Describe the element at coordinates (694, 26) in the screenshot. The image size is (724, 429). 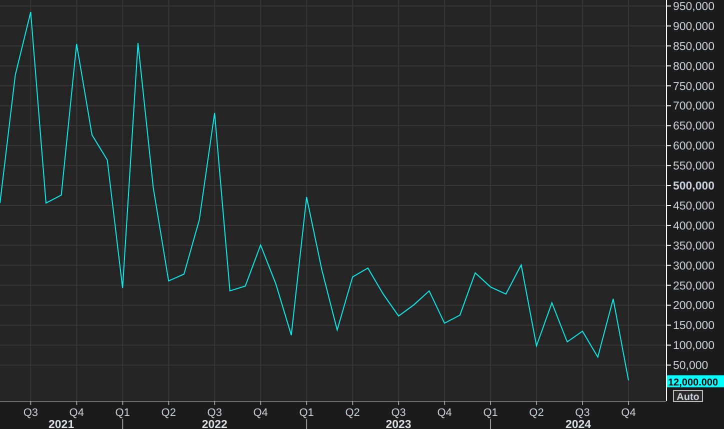
I see `y-axis-label: 900,000` at that location.